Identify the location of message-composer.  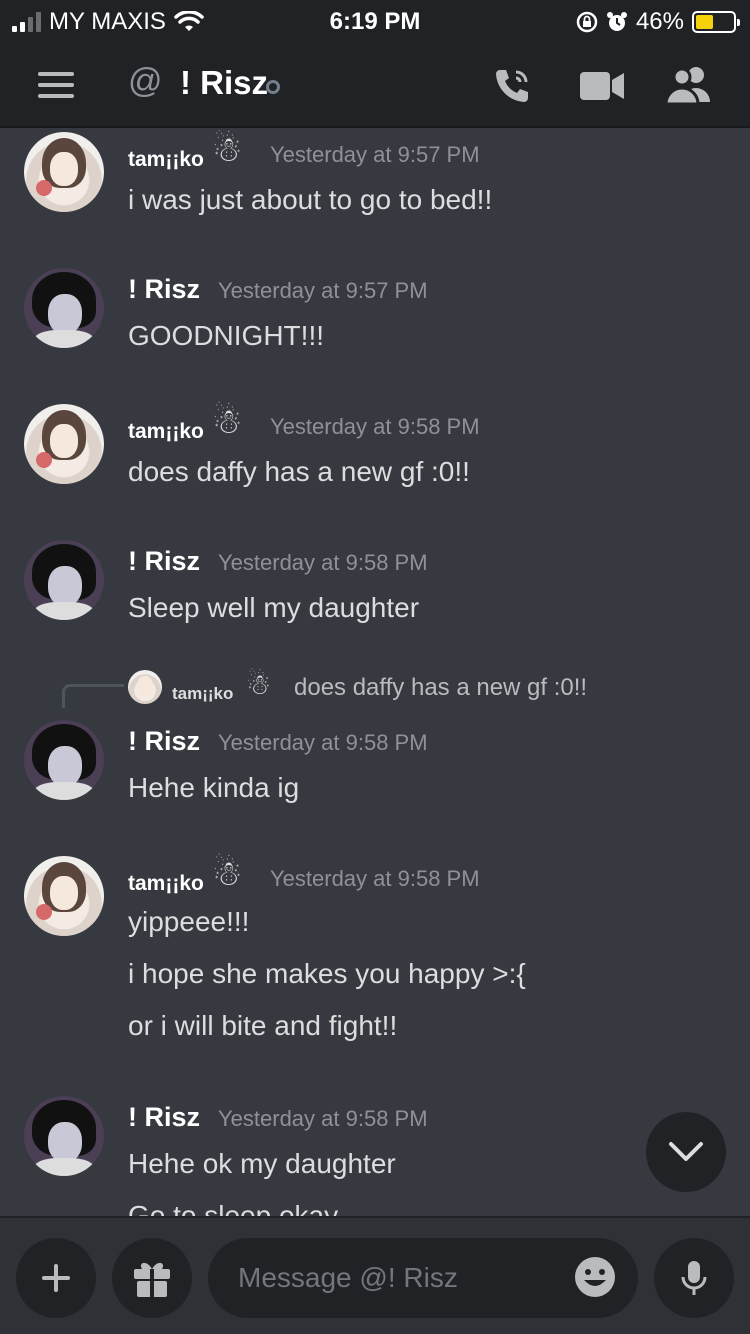
(375, 1275).